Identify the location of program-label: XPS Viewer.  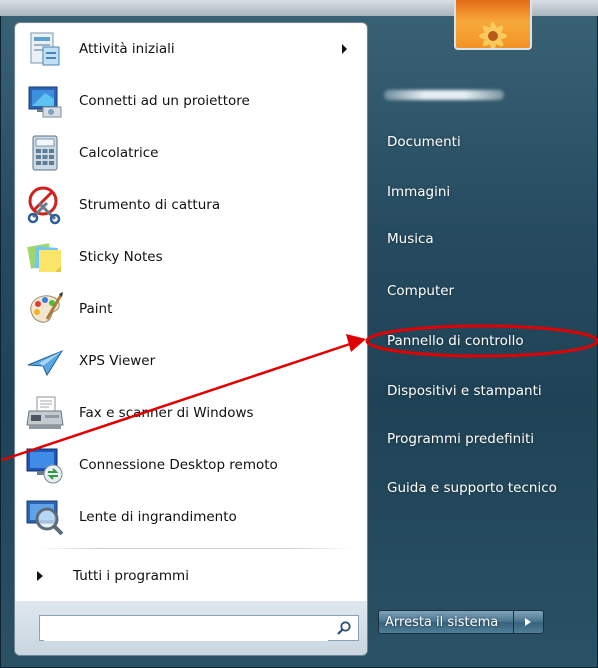
(117, 361).